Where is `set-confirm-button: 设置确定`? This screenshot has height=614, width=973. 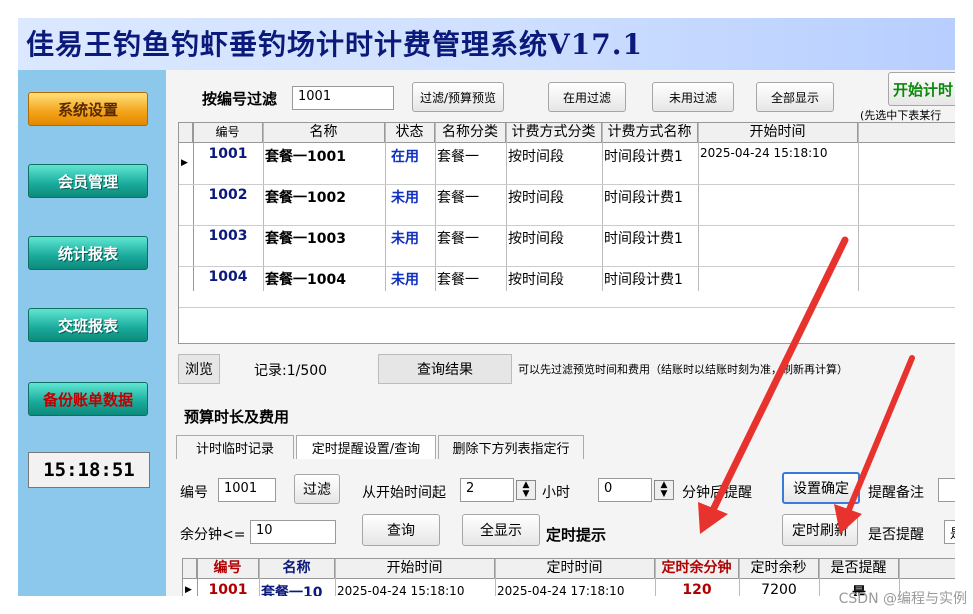 set-confirm-button: 设置确定 is located at coordinates (821, 488).